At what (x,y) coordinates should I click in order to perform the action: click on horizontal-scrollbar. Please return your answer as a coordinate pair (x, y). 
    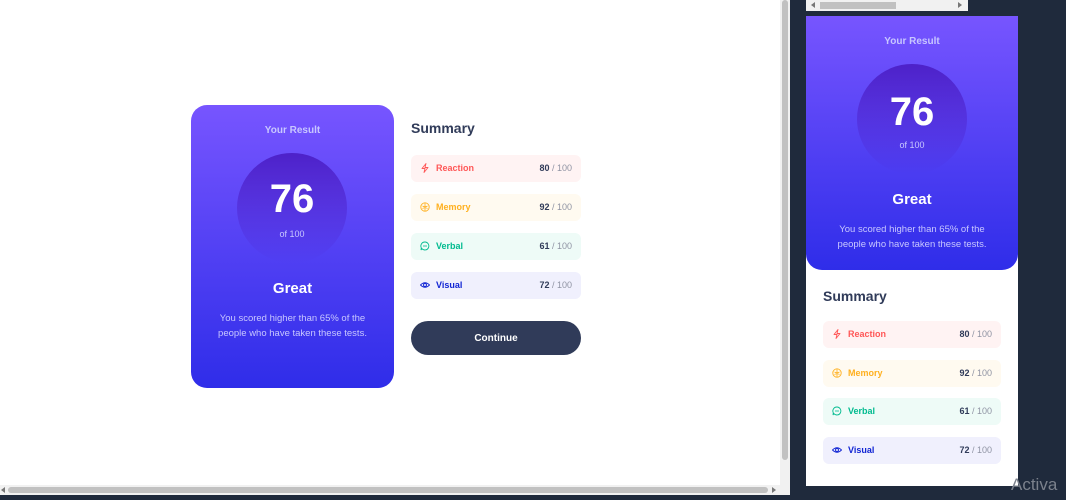
    Looking at the image, I should click on (395, 490).